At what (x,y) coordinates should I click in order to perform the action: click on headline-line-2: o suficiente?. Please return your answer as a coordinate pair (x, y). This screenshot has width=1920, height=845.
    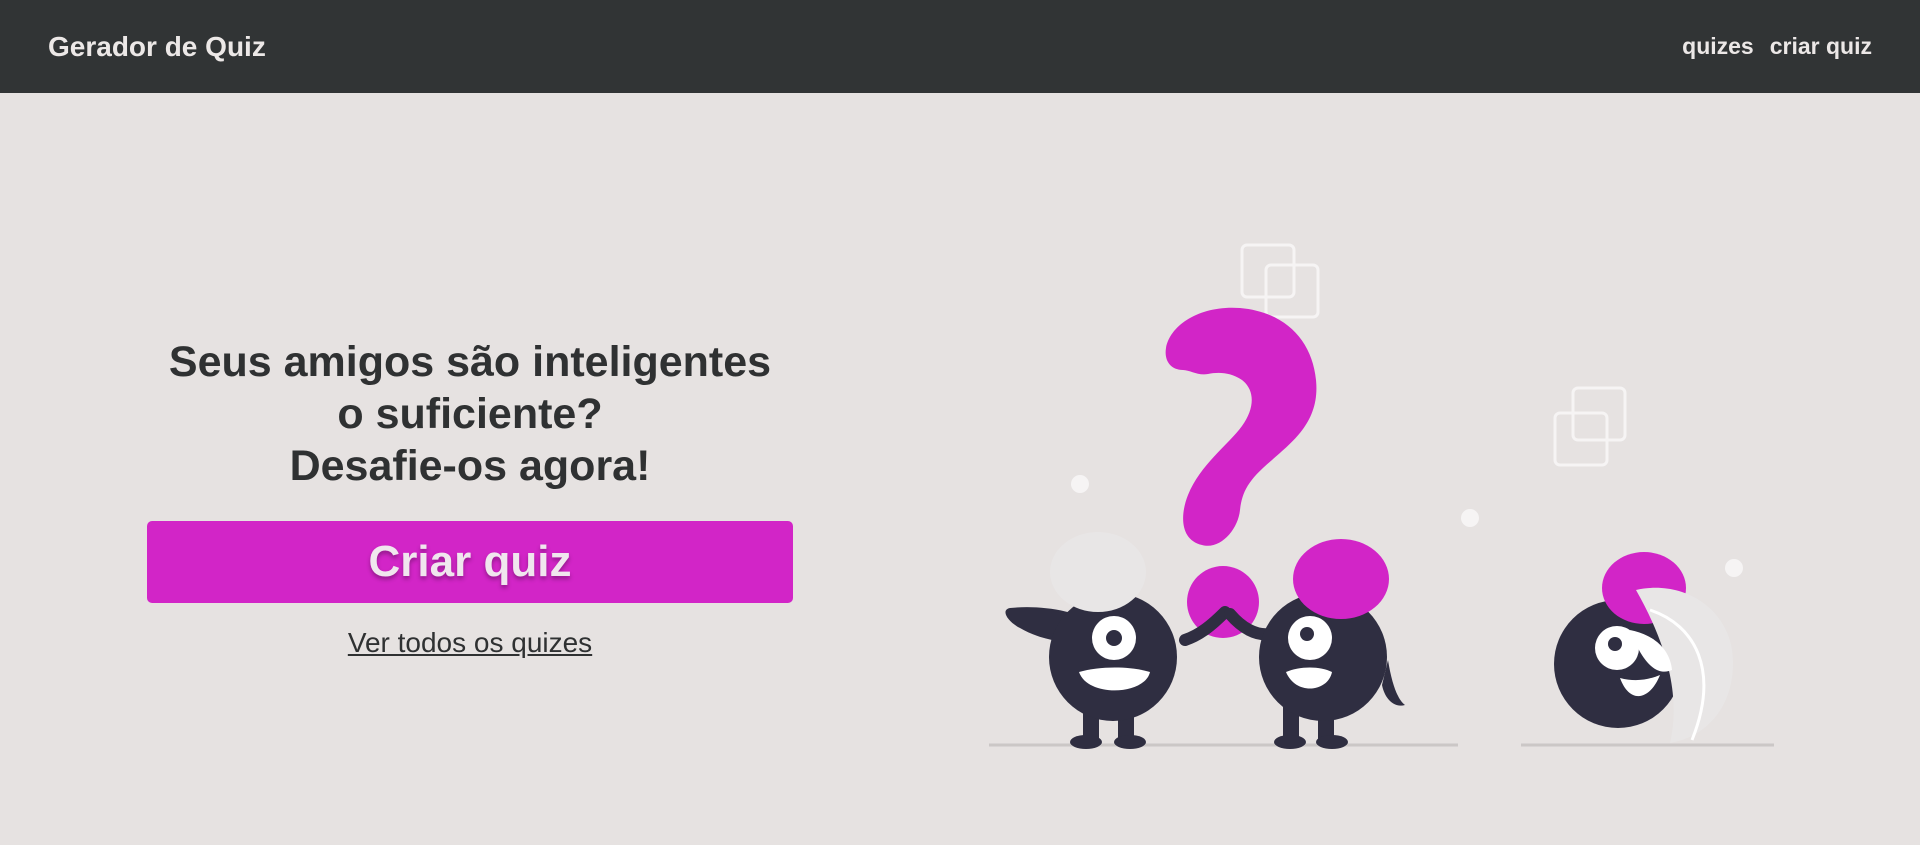
    Looking at the image, I should click on (470, 414).